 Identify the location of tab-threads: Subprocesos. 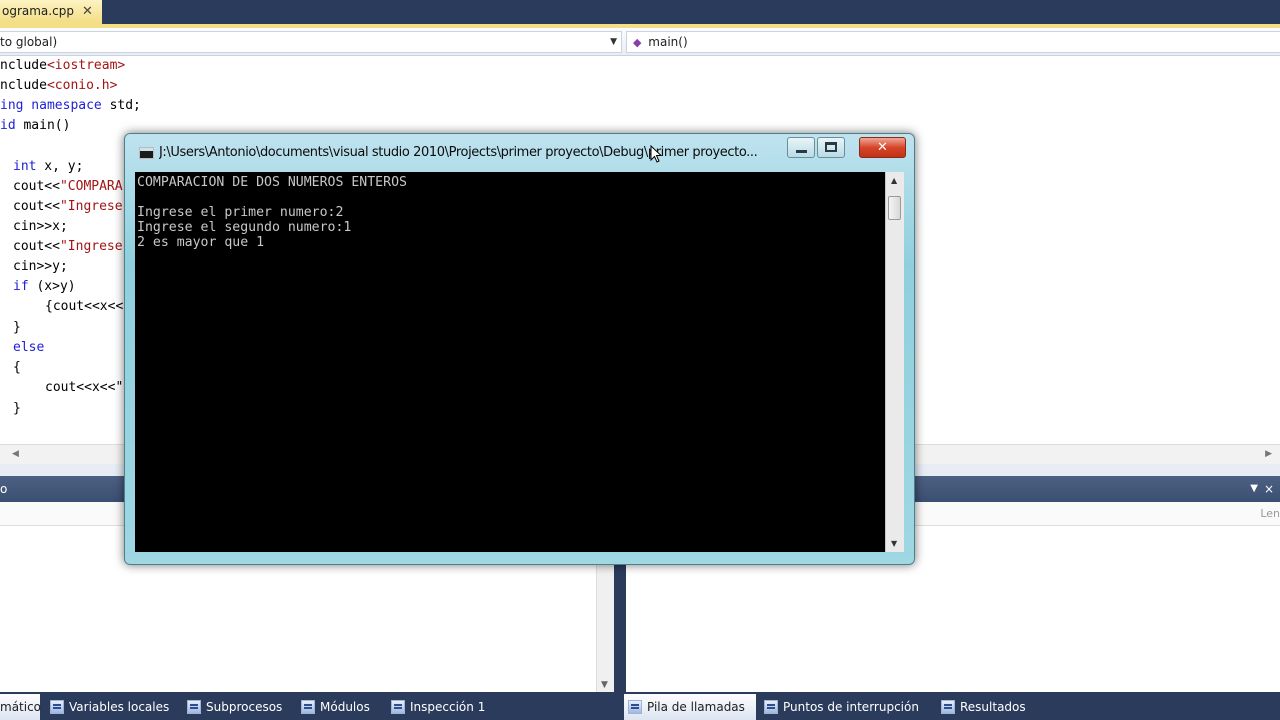
(234, 707).